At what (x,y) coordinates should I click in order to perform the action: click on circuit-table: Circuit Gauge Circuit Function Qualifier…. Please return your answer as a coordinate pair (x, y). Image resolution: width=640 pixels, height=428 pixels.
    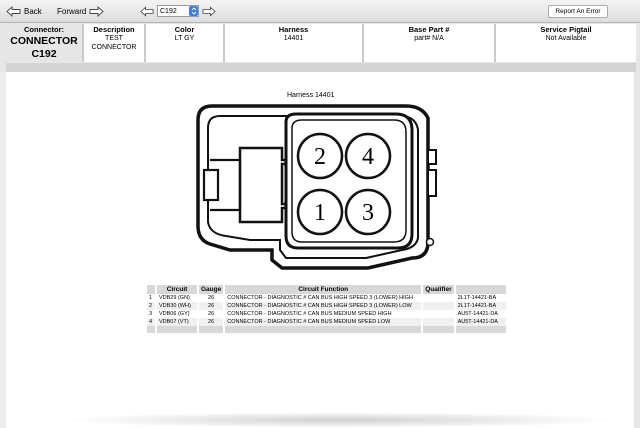
    Looking at the image, I should click on (327, 309).